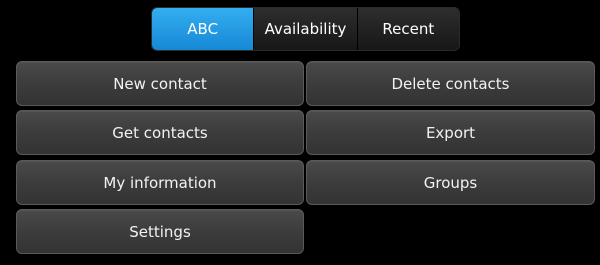  What do you see at coordinates (450, 182) in the screenshot?
I see `groups-button: Groups` at bounding box center [450, 182].